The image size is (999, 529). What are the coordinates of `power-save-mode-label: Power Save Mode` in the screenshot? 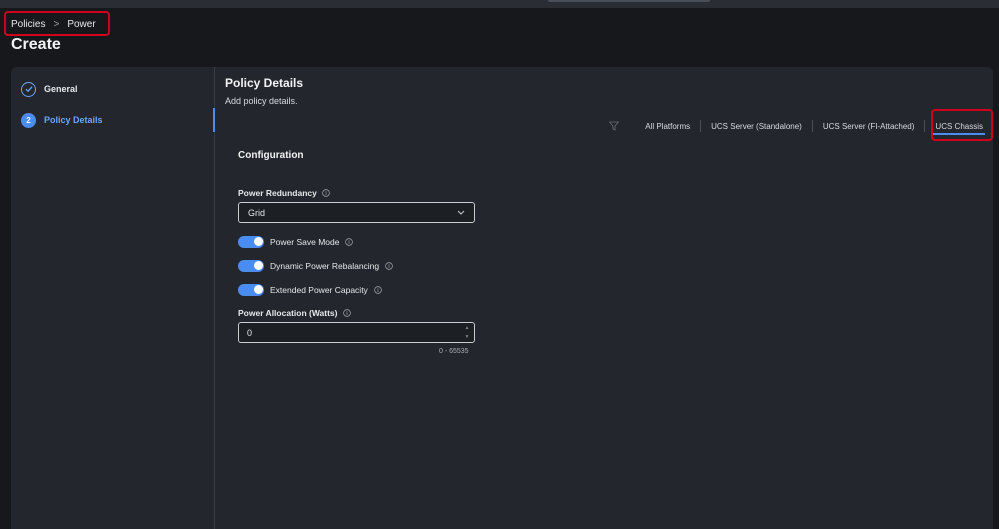 It's located at (305, 241).